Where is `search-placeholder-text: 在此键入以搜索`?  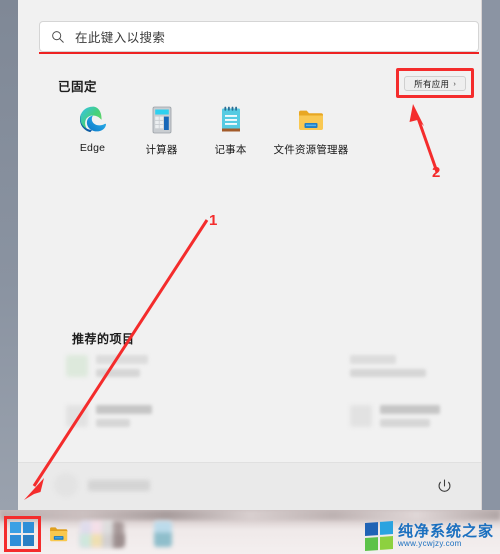 search-placeholder-text: 在此键入以搜索 is located at coordinates (120, 38).